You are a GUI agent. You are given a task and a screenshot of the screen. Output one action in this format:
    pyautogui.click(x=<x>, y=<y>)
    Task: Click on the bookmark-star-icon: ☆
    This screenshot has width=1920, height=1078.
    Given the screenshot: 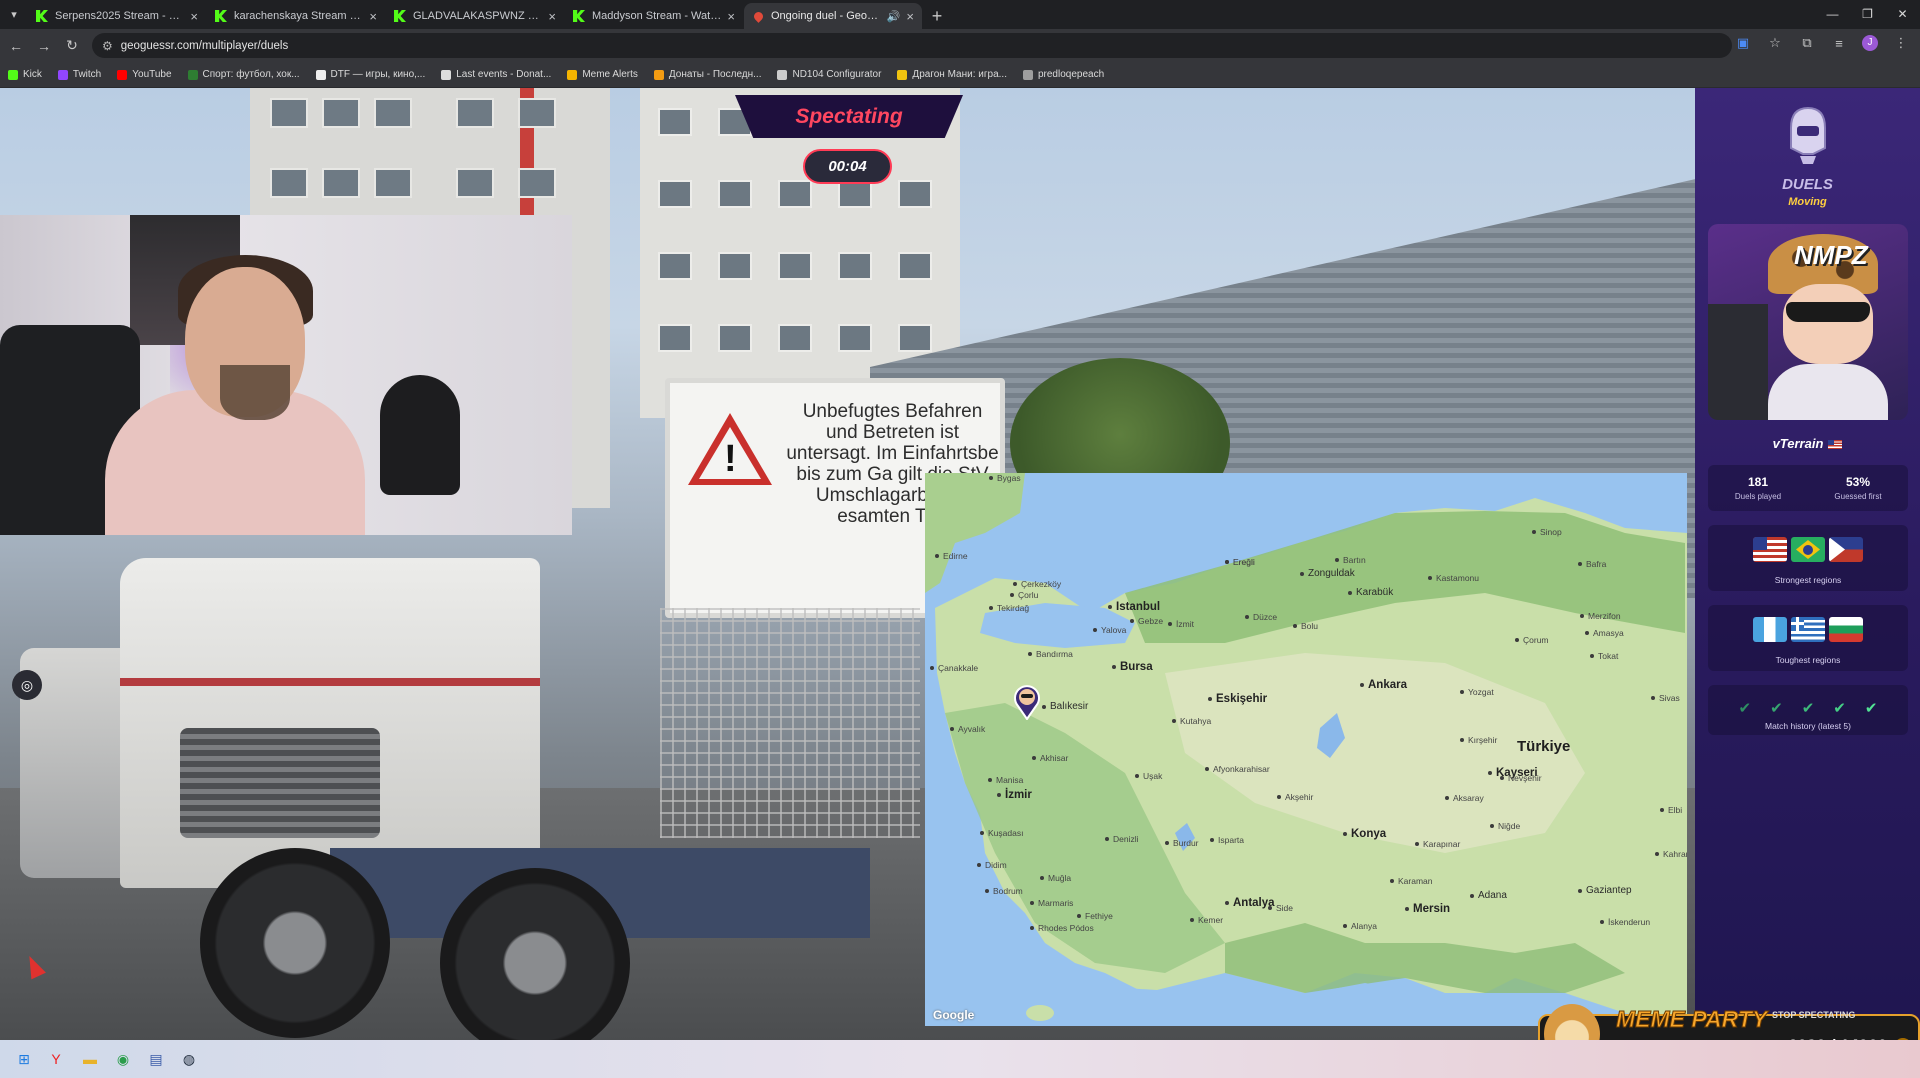 What is the action you would take?
    pyautogui.click(x=1775, y=43)
    